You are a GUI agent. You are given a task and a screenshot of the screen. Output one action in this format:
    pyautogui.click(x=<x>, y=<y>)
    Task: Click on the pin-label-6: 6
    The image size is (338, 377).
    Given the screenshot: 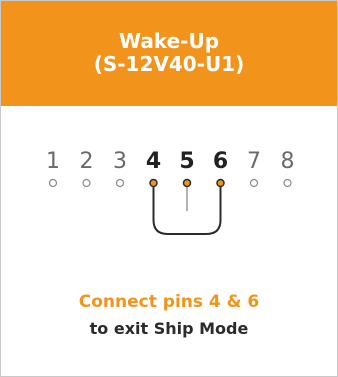 What is the action you would take?
    pyautogui.click(x=220, y=161)
    